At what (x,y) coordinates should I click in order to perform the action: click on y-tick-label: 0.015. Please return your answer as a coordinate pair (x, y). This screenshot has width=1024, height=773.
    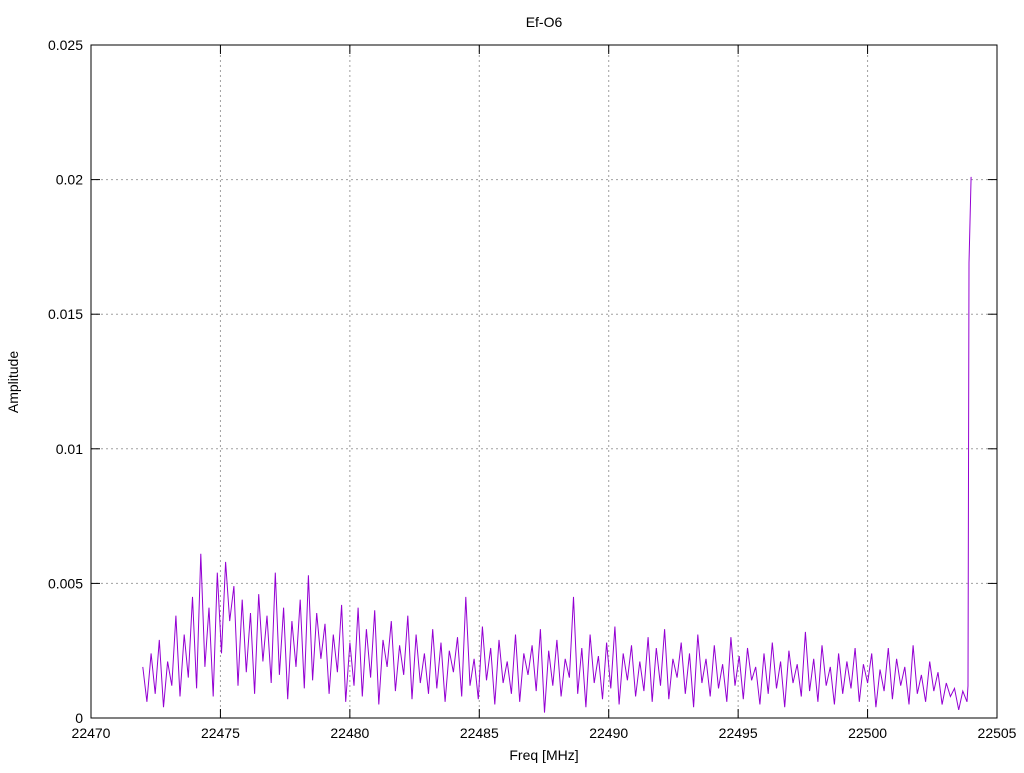
    Looking at the image, I should click on (65, 314).